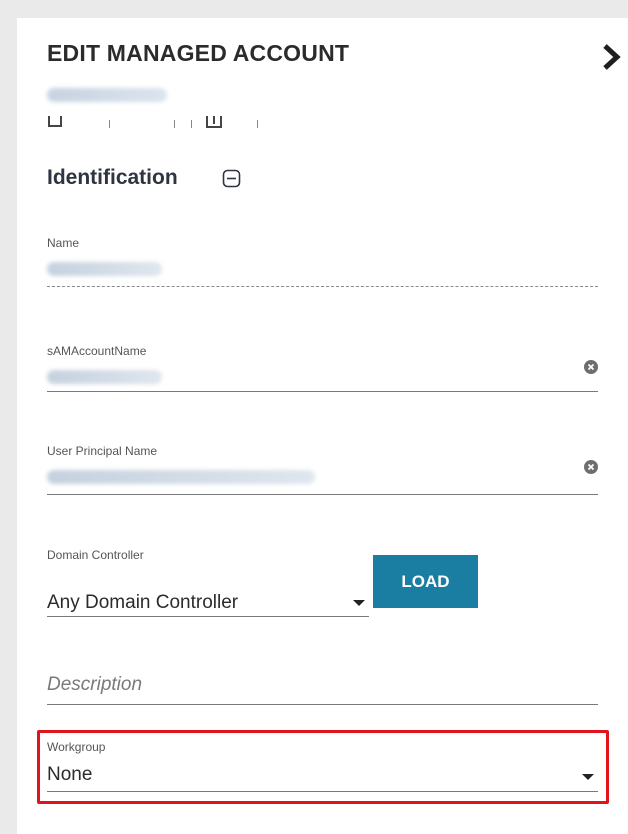 This screenshot has width=628, height=834. Describe the element at coordinates (181, 477) in the screenshot. I see `user-principal-name-value-redacted` at that location.